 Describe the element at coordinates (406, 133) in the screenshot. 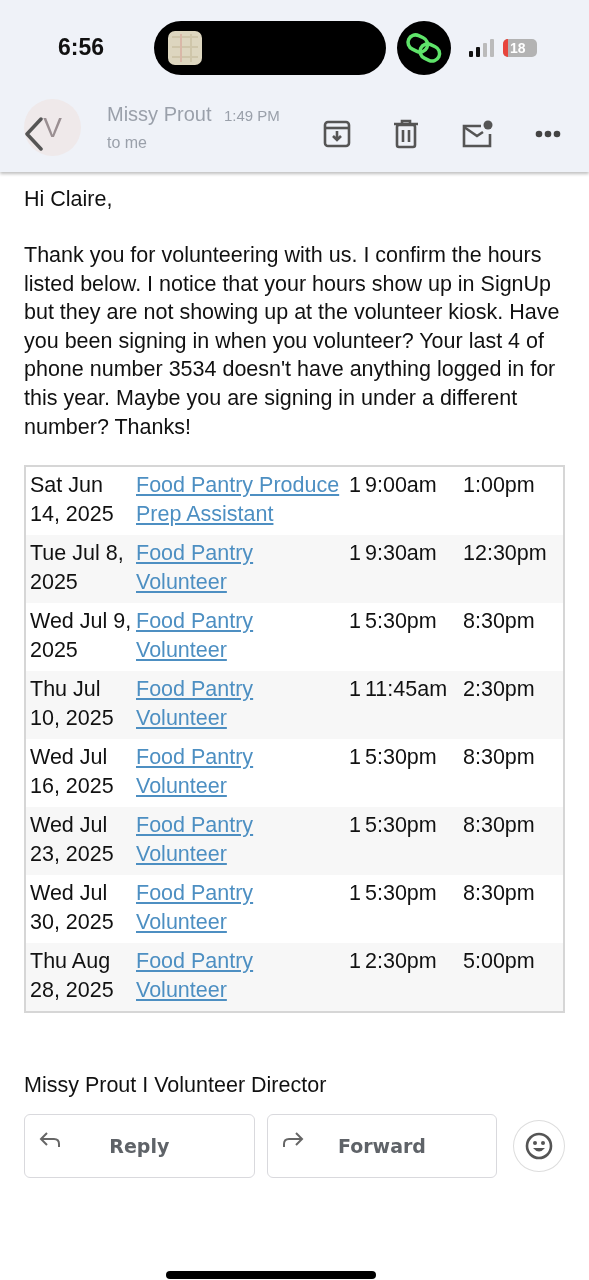

I see `delete-icon` at that location.